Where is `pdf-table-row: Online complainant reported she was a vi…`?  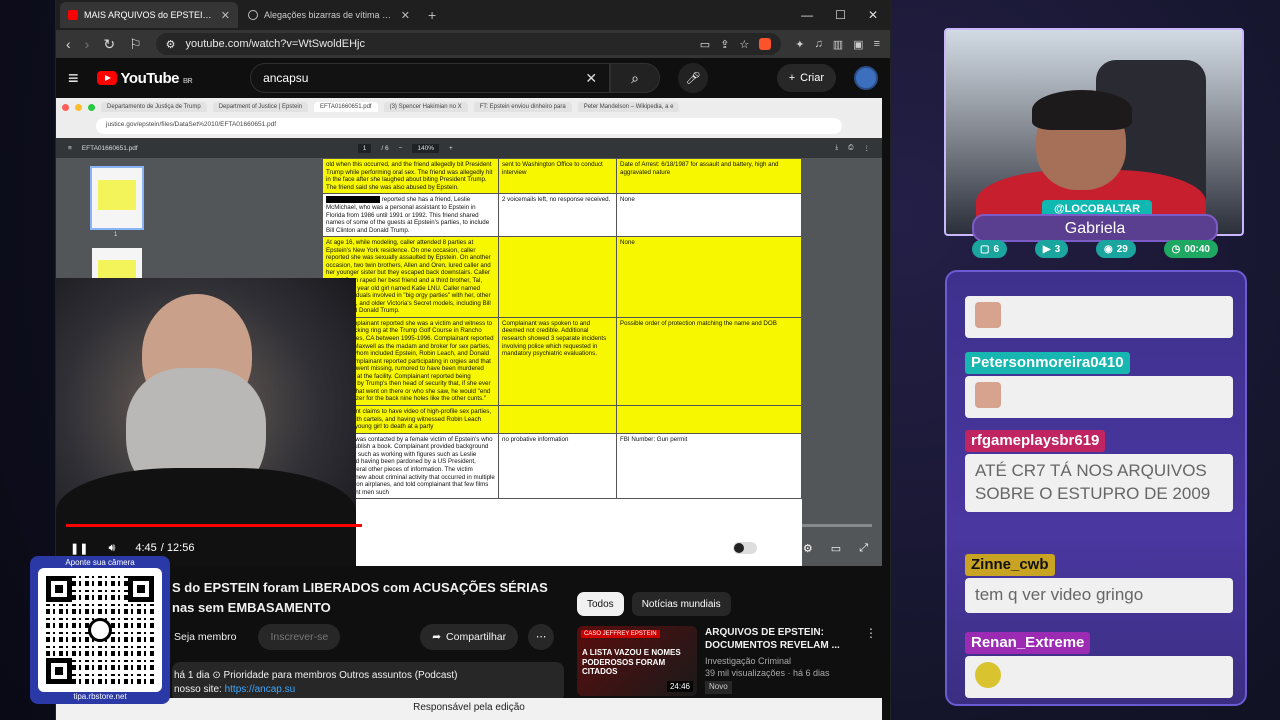
pdf-table-row: Online complainant reported she was a vi… is located at coordinates (562, 361).